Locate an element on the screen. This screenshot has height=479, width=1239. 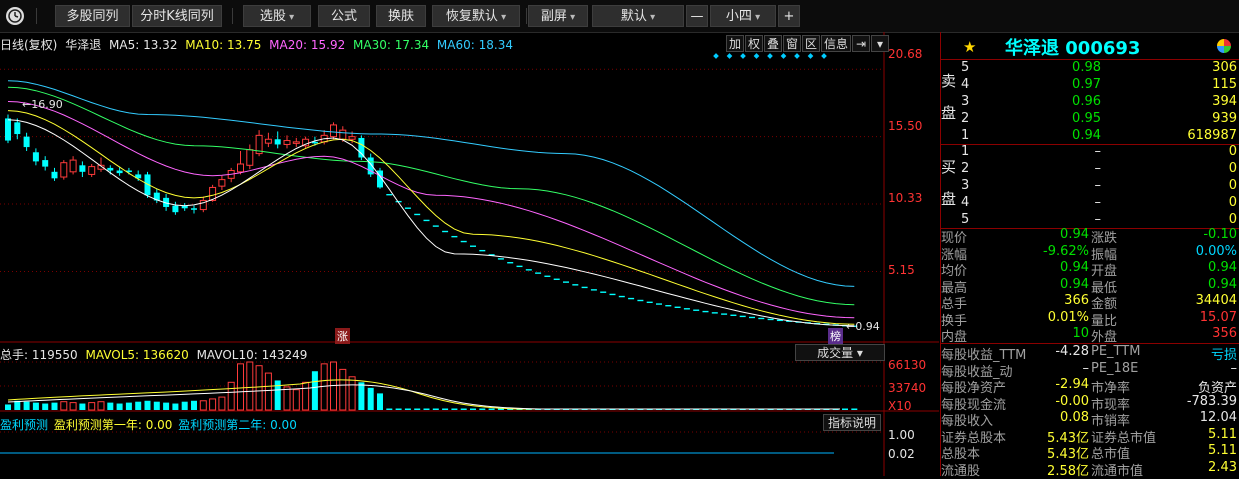
restore-default-dropdown: 恢复默认 is located at coordinates (476, 16).